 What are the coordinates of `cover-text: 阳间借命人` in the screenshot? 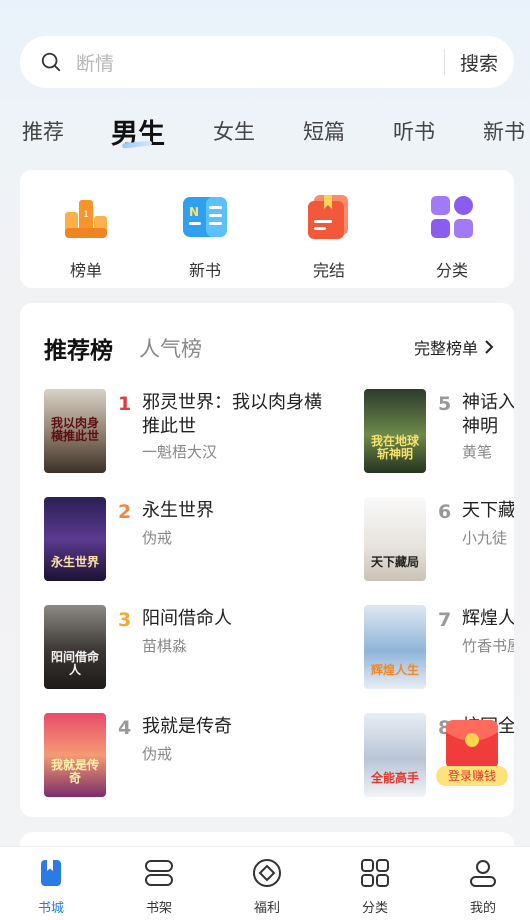 It's located at (74, 663).